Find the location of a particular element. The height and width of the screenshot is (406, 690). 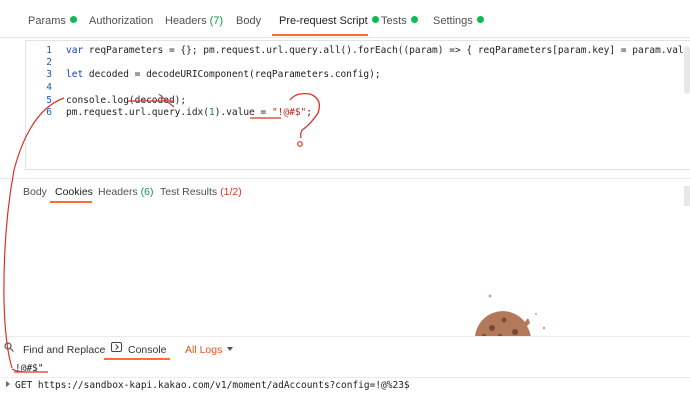

console-icon is located at coordinates (116, 347).